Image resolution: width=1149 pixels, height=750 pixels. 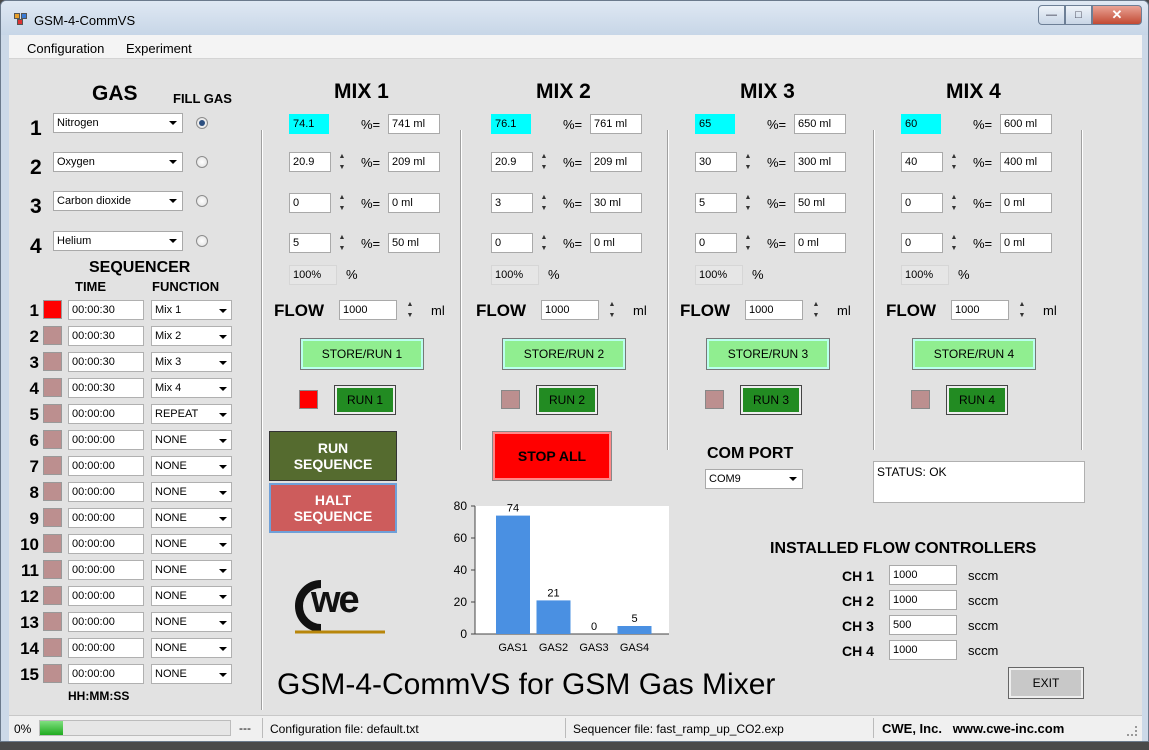 I want to click on menu-configuration: Configuration, so click(x=65, y=48).